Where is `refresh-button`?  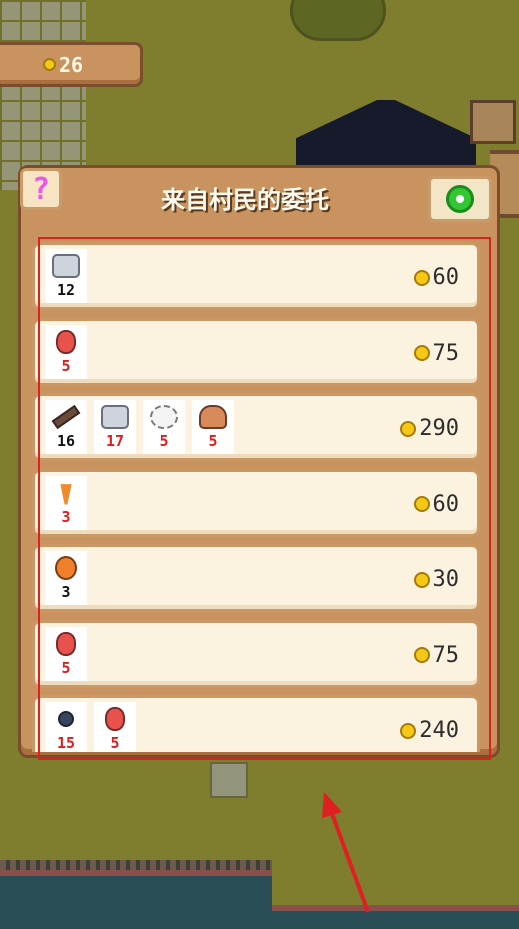
refresh-button is located at coordinates (460, 199).